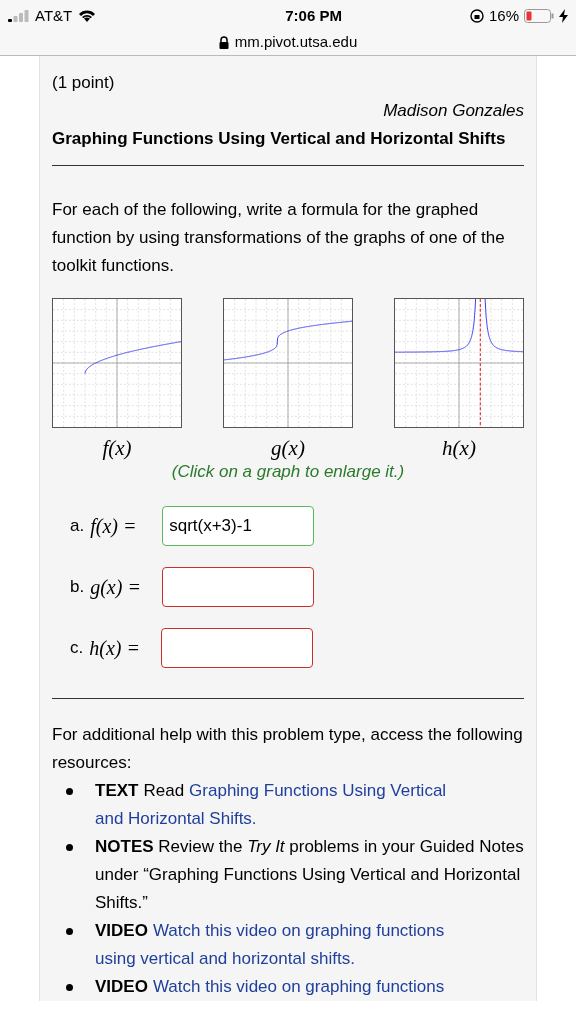  What do you see at coordinates (77, 587) in the screenshot?
I see `answer-letter: b.` at bounding box center [77, 587].